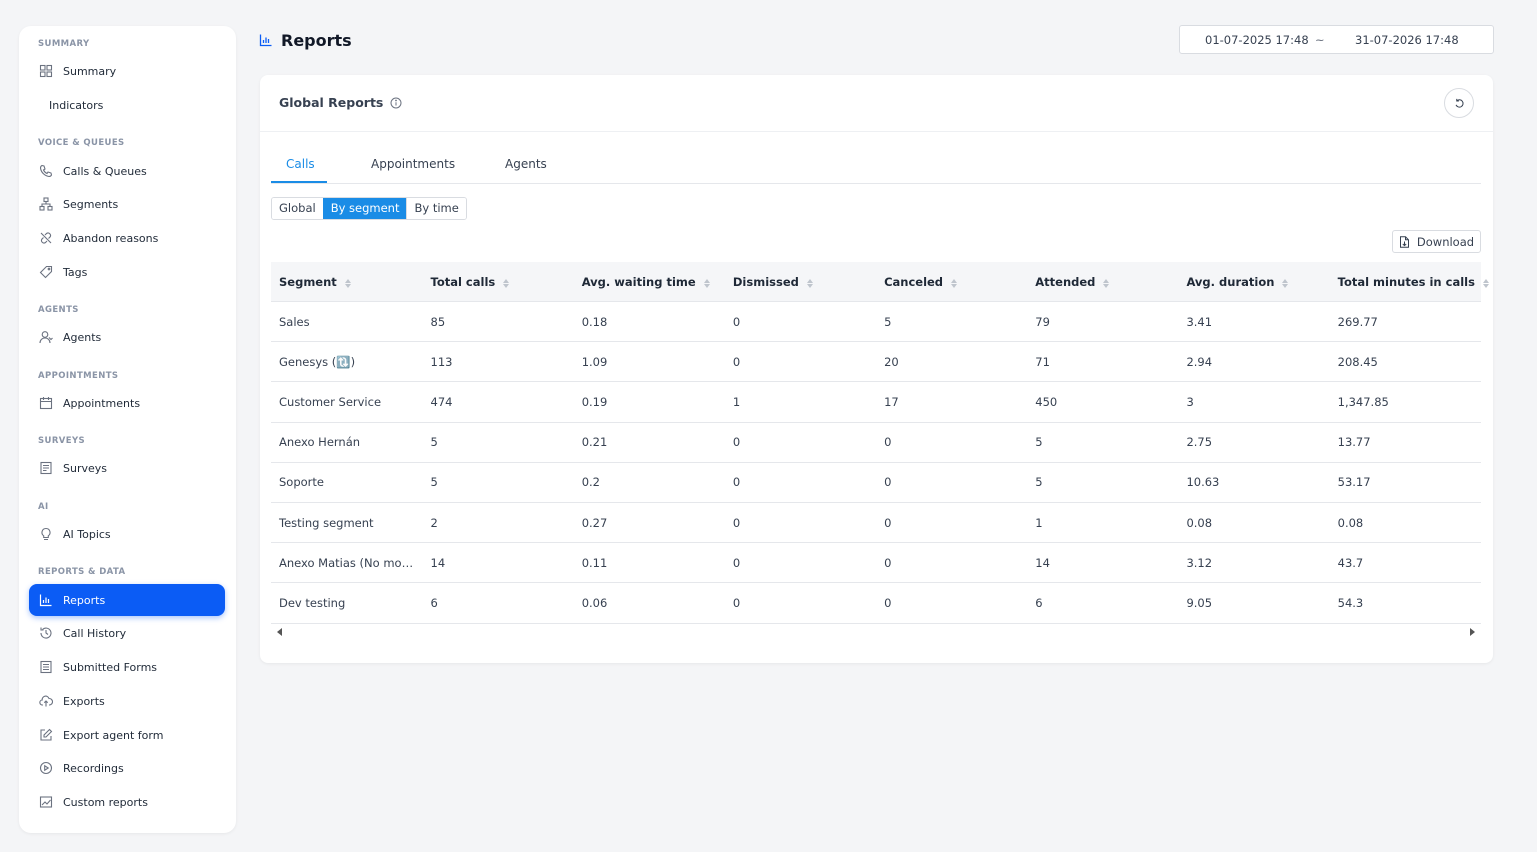 Image resolution: width=1537 pixels, height=852 pixels. I want to click on unlink-icon, so click(46, 238).